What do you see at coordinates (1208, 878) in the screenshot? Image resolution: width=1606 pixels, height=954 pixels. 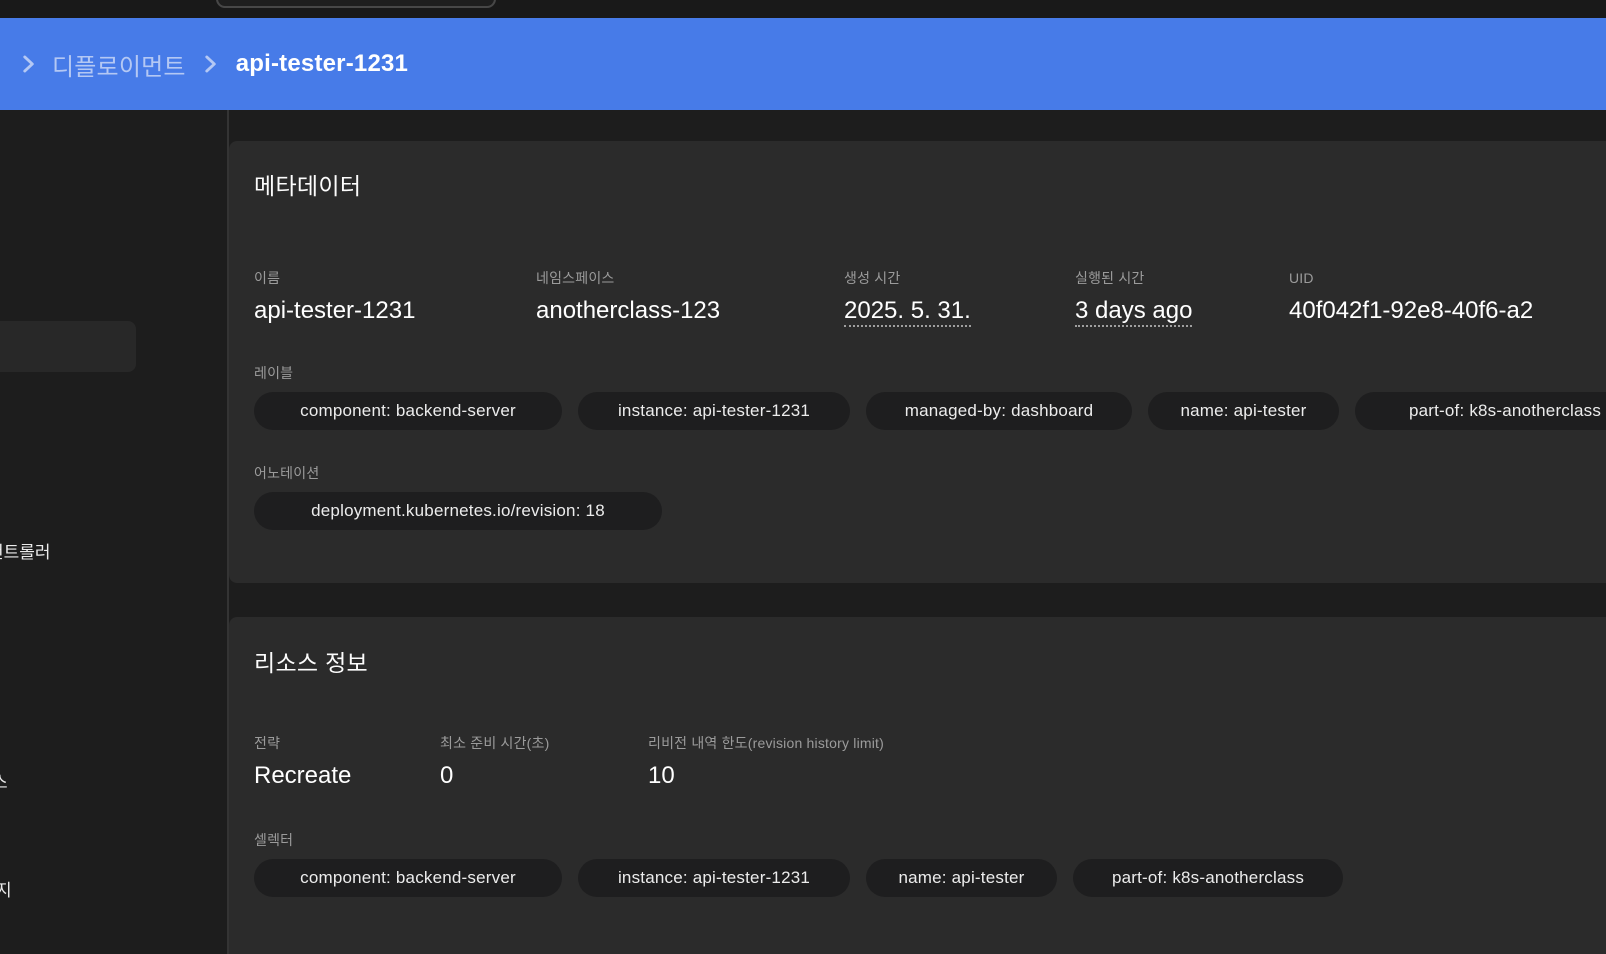 I see `selector-chip: part-of: k8s-anotherclass` at bounding box center [1208, 878].